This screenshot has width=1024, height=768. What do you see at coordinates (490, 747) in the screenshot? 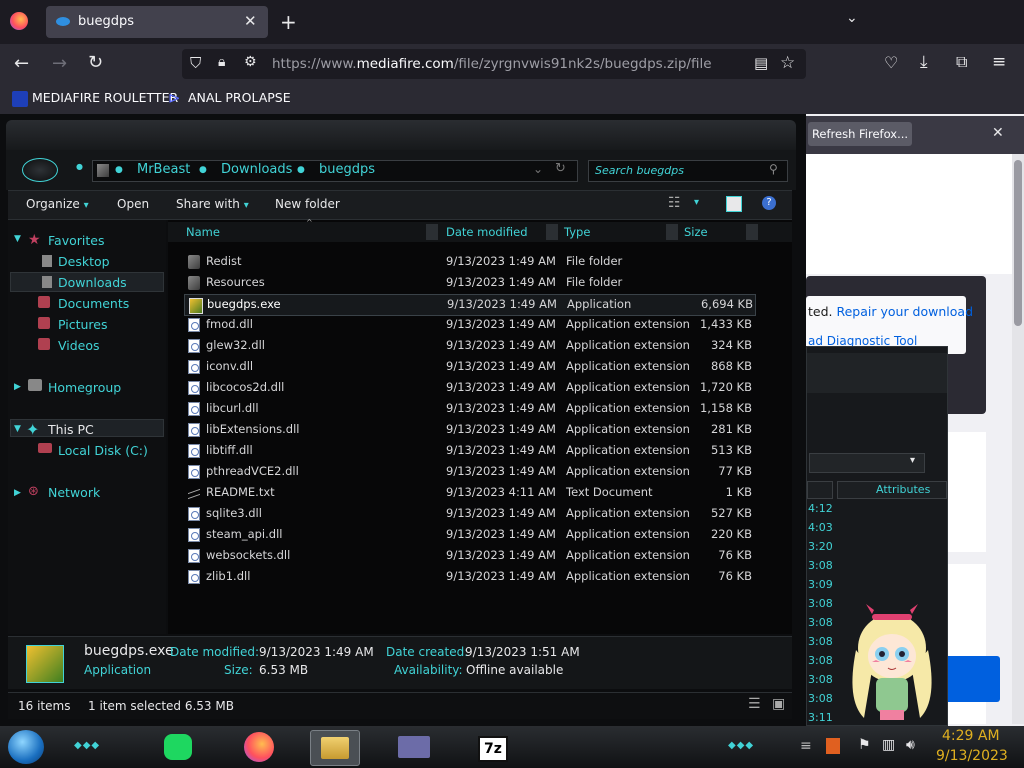
I see `taskbar-7zip-button: 7z` at bounding box center [490, 747].